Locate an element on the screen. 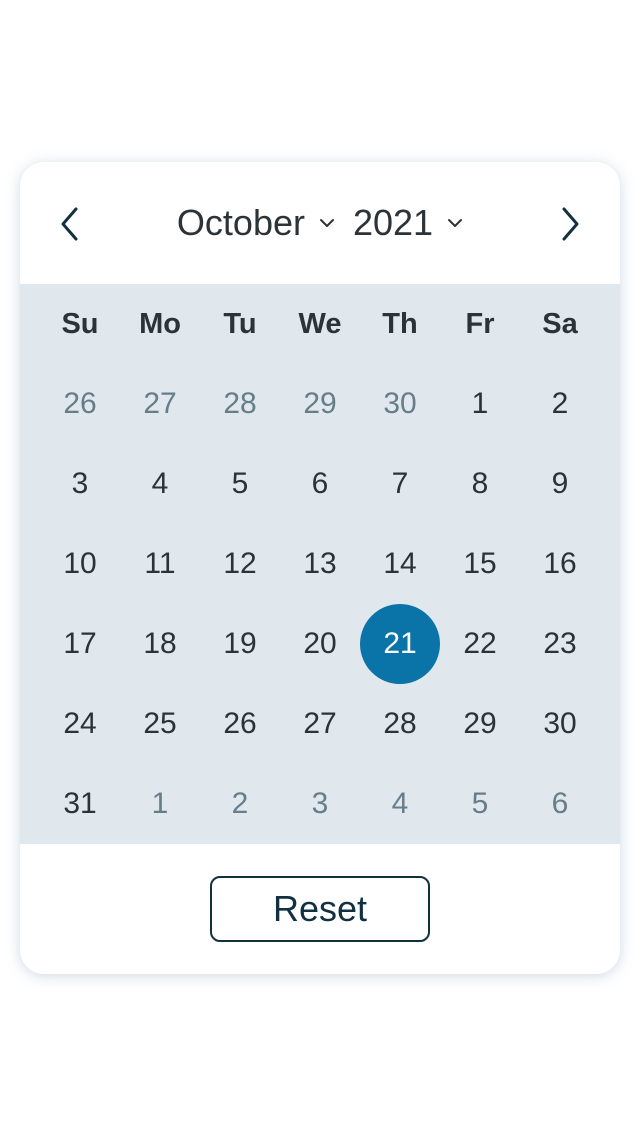 This screenshot has height=1136, width=640. day-cell: 28 is located at coordinates (400, 724).